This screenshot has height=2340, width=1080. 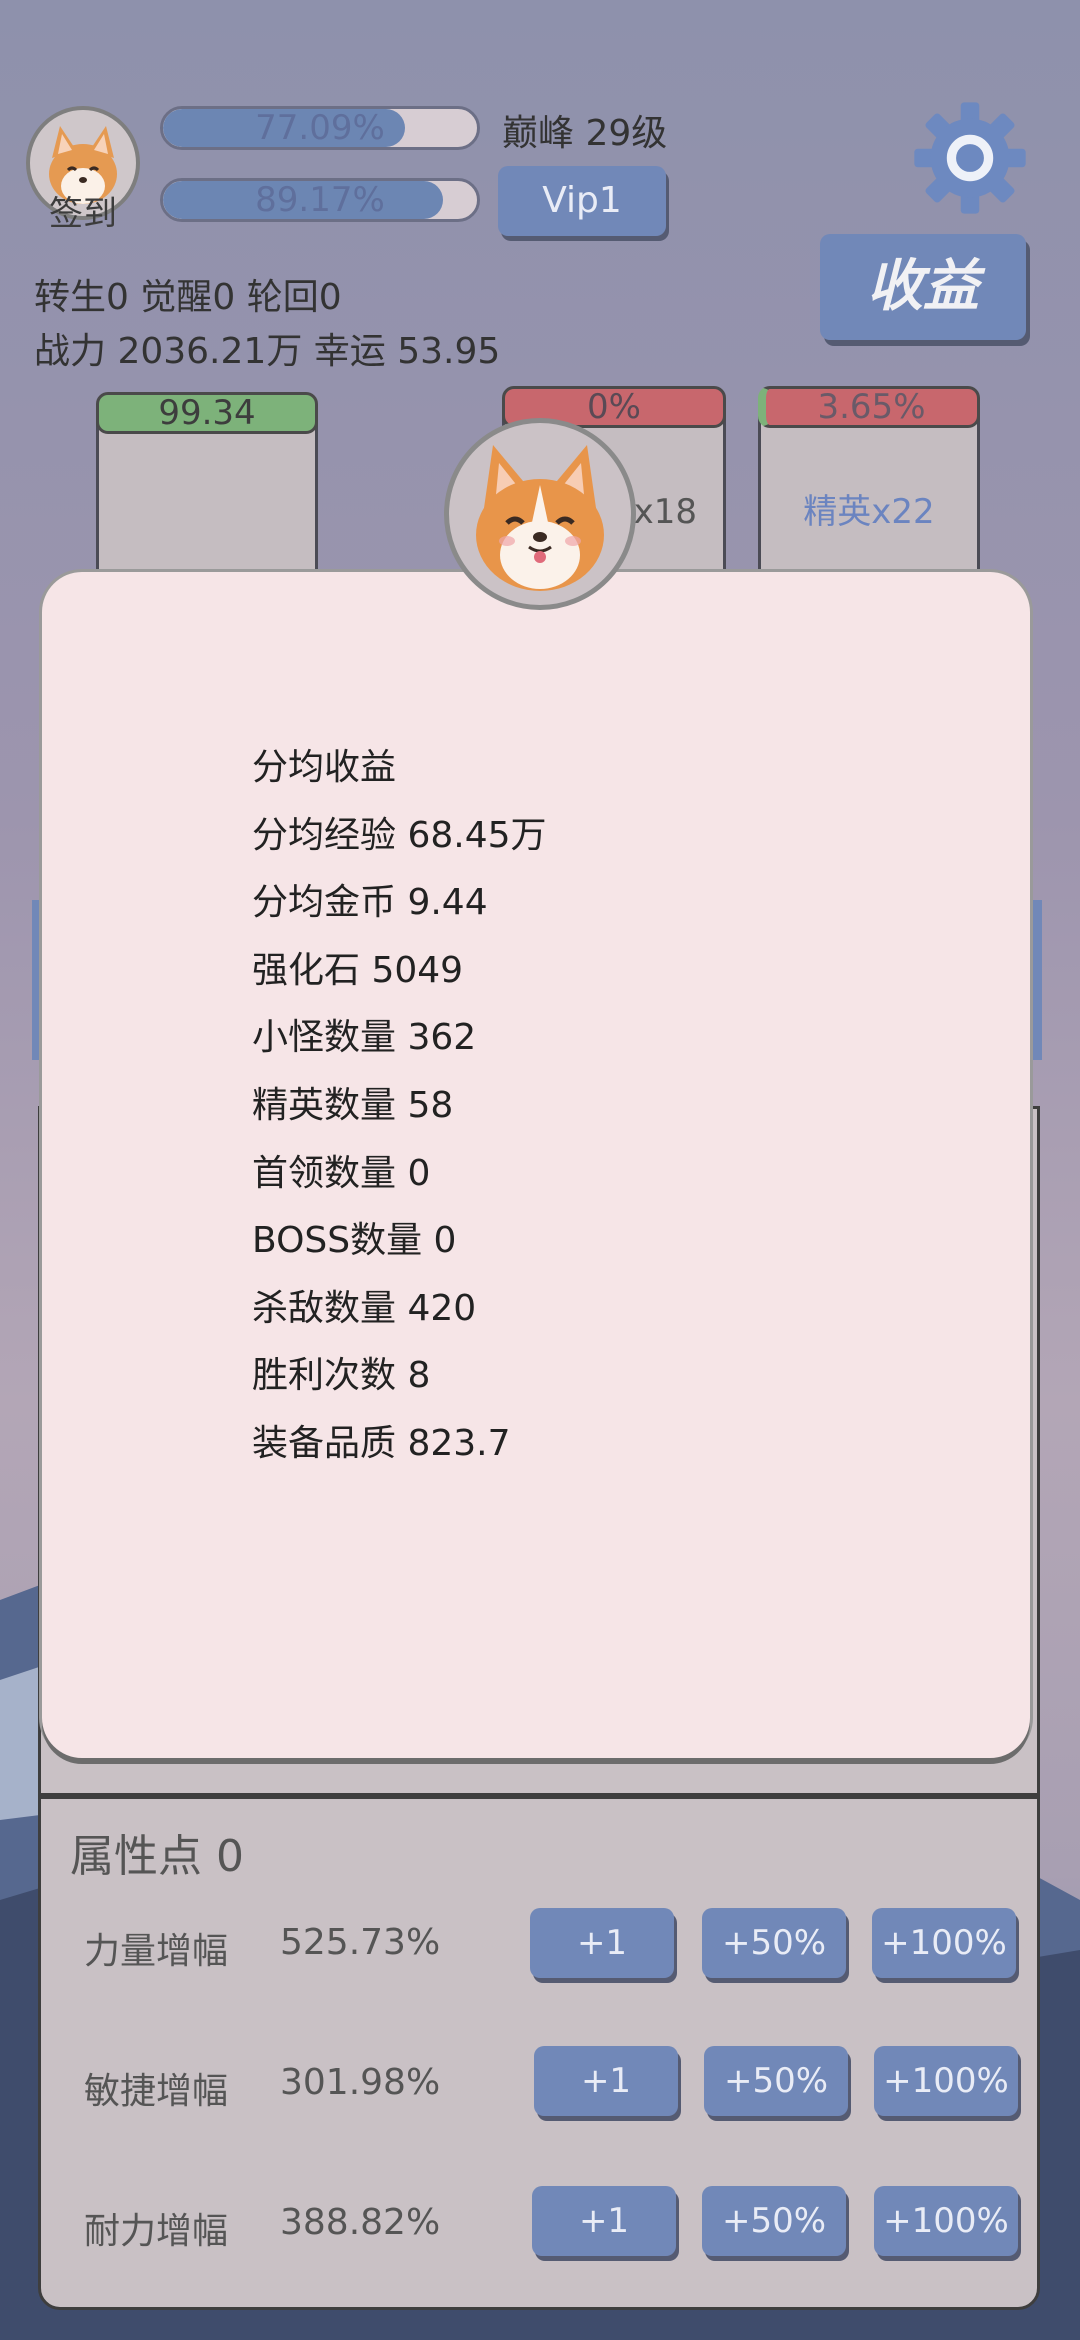 I want to click on peak-level: 巅峰 29级, so click(x=585, y=133).